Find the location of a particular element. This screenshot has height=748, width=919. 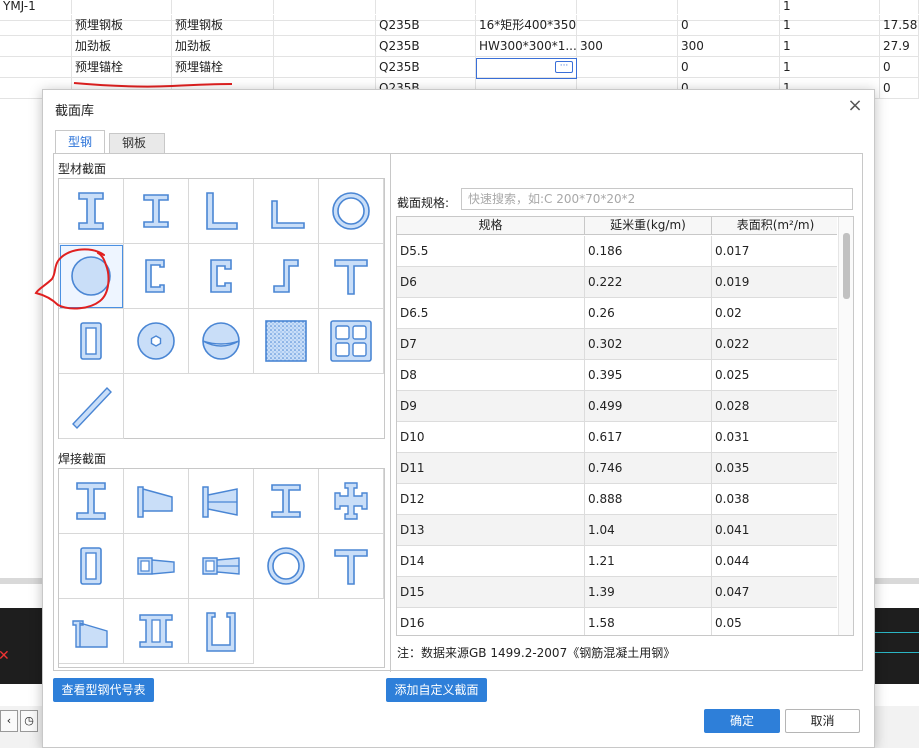

search-input is located at coordinates (657, 199).